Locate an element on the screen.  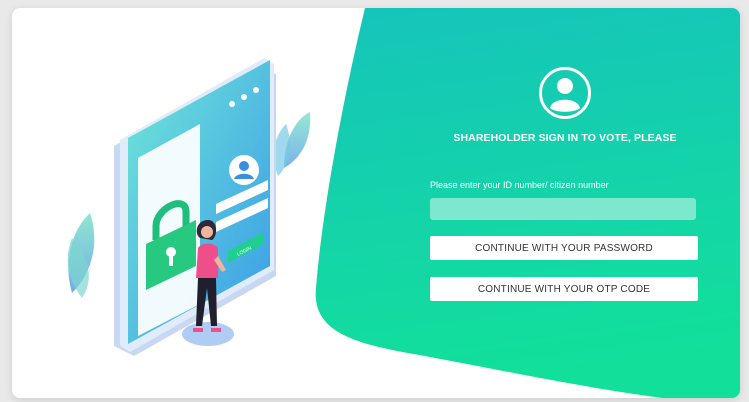
continue-with-password-button: CONTINUE WITH YOUR PASSWORD is located at coordinates (564, 248).